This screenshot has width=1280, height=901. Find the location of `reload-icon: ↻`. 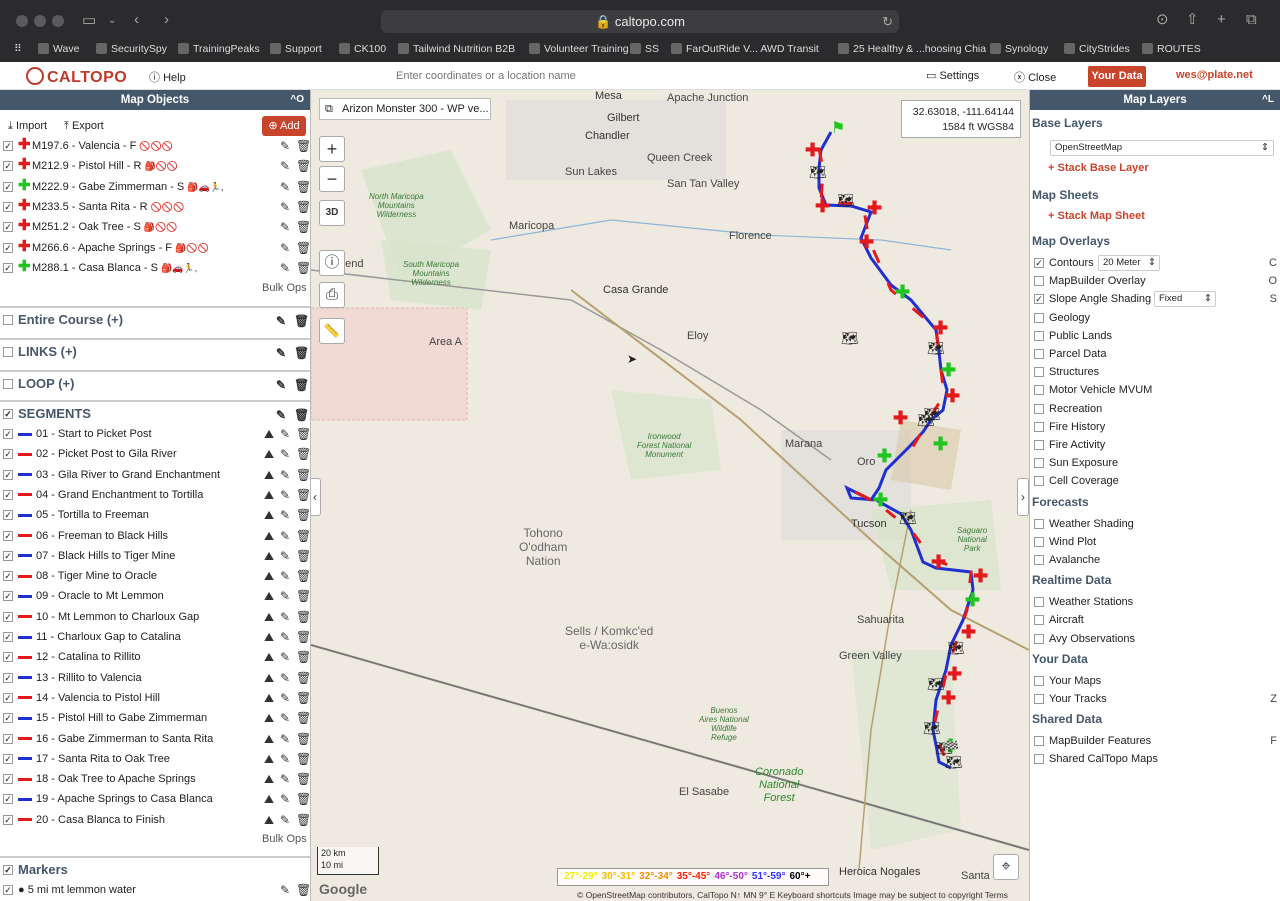

reload-icon: ↻ is located at coordinates (887, 21).